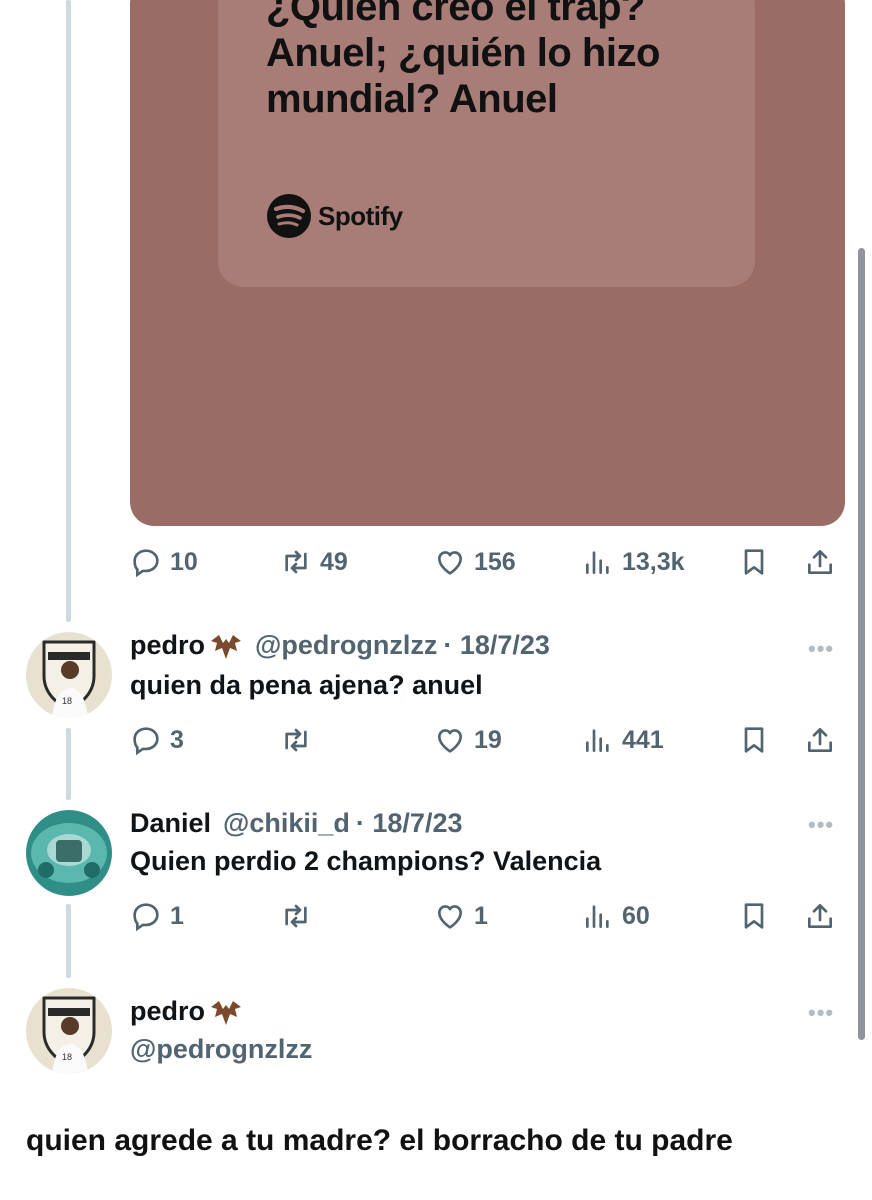 This screenshot has width=872, height=1200. What do you see at coordinates (636, 915) in the screenshot?
I see `views-count: 60` at bounding box center [636, 915].